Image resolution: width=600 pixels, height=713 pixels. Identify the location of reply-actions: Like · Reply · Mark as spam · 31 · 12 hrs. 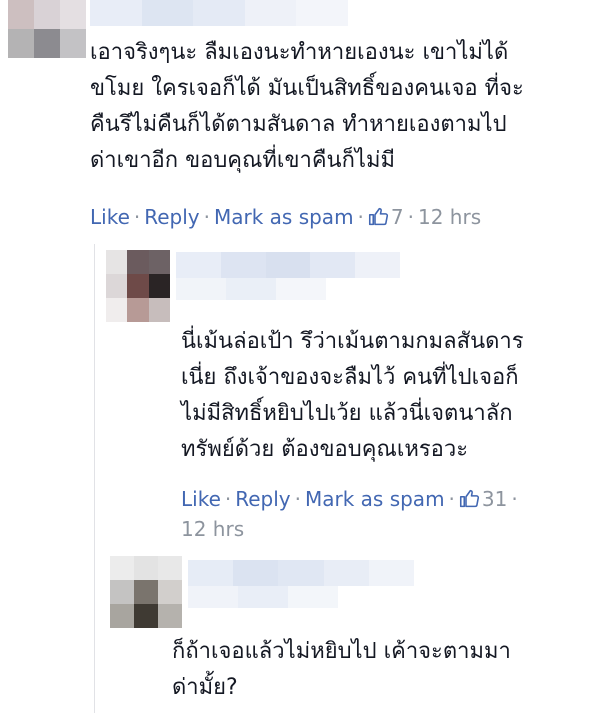
(349, 514).